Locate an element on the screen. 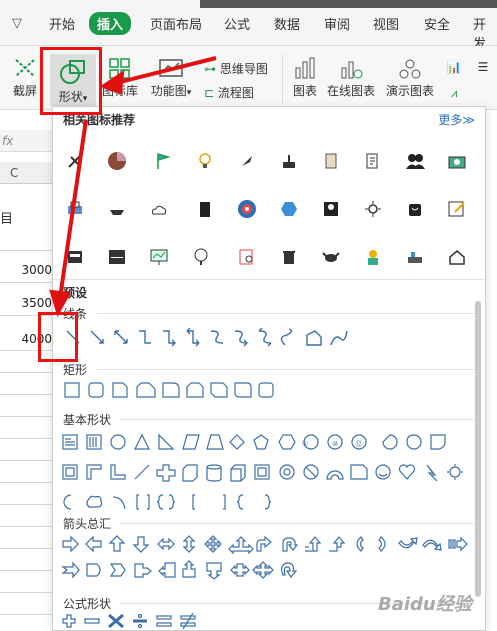 Image resolution: width=497 pixels, height=631 pixels. edit-document-icon is located at coordinates (373, 161).